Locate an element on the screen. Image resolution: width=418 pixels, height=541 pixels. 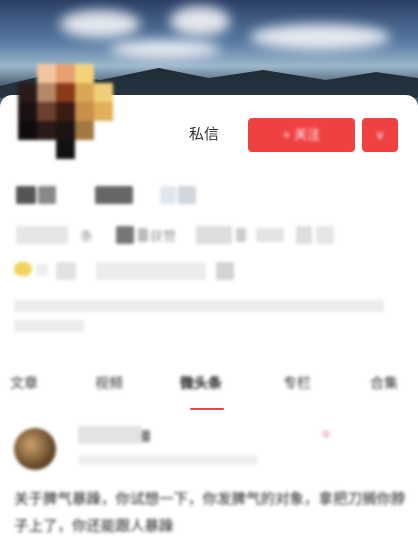
stat-likes-label: 获赞 is located at coordinates (163, 236).